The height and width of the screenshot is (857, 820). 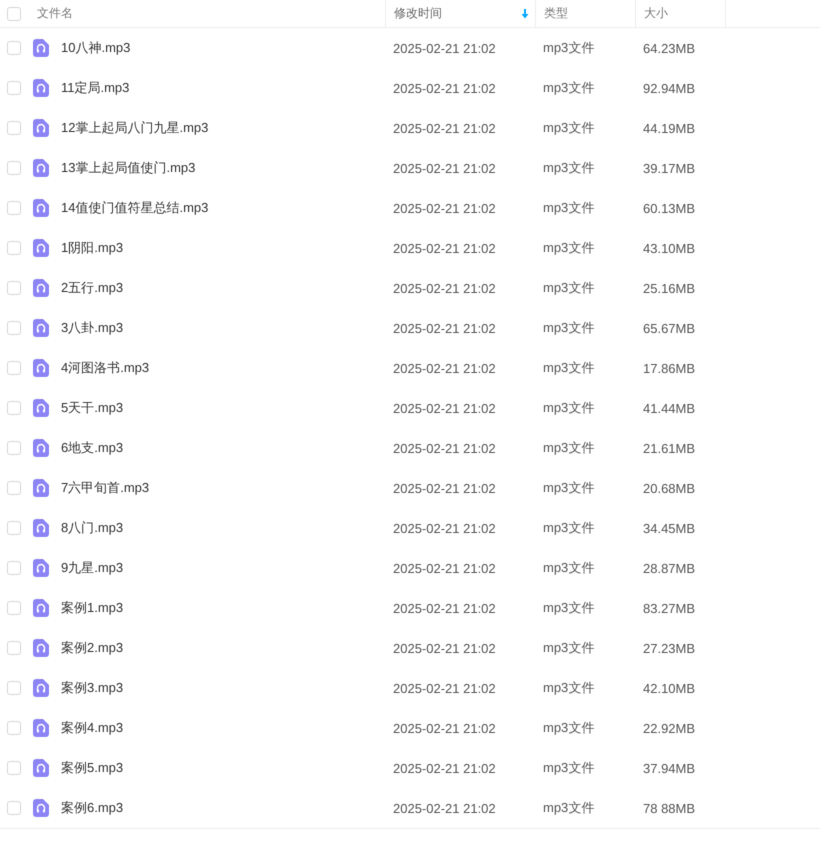 What do you see at coordinates (134, 208) in the screenshot?
I see `file-name: 14值使门值符星总结.mp3` at bounding box center [134, 208].